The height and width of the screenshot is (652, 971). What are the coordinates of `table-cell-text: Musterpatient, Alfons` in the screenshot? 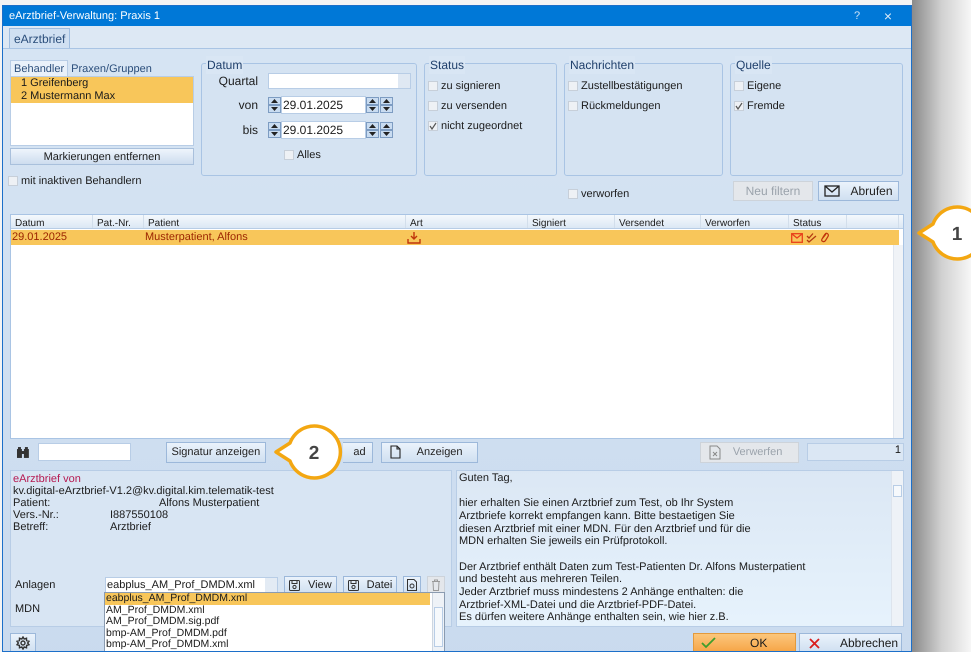 It's located at (196, 238).